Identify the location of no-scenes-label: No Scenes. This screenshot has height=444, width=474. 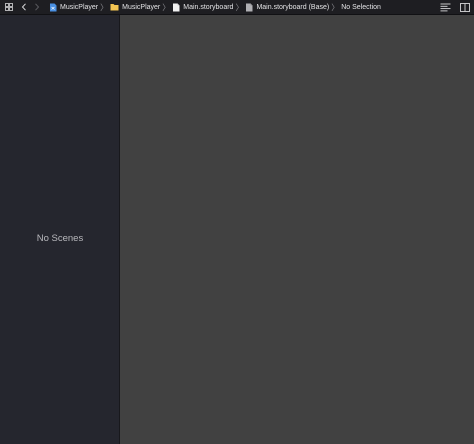
(60, 238).